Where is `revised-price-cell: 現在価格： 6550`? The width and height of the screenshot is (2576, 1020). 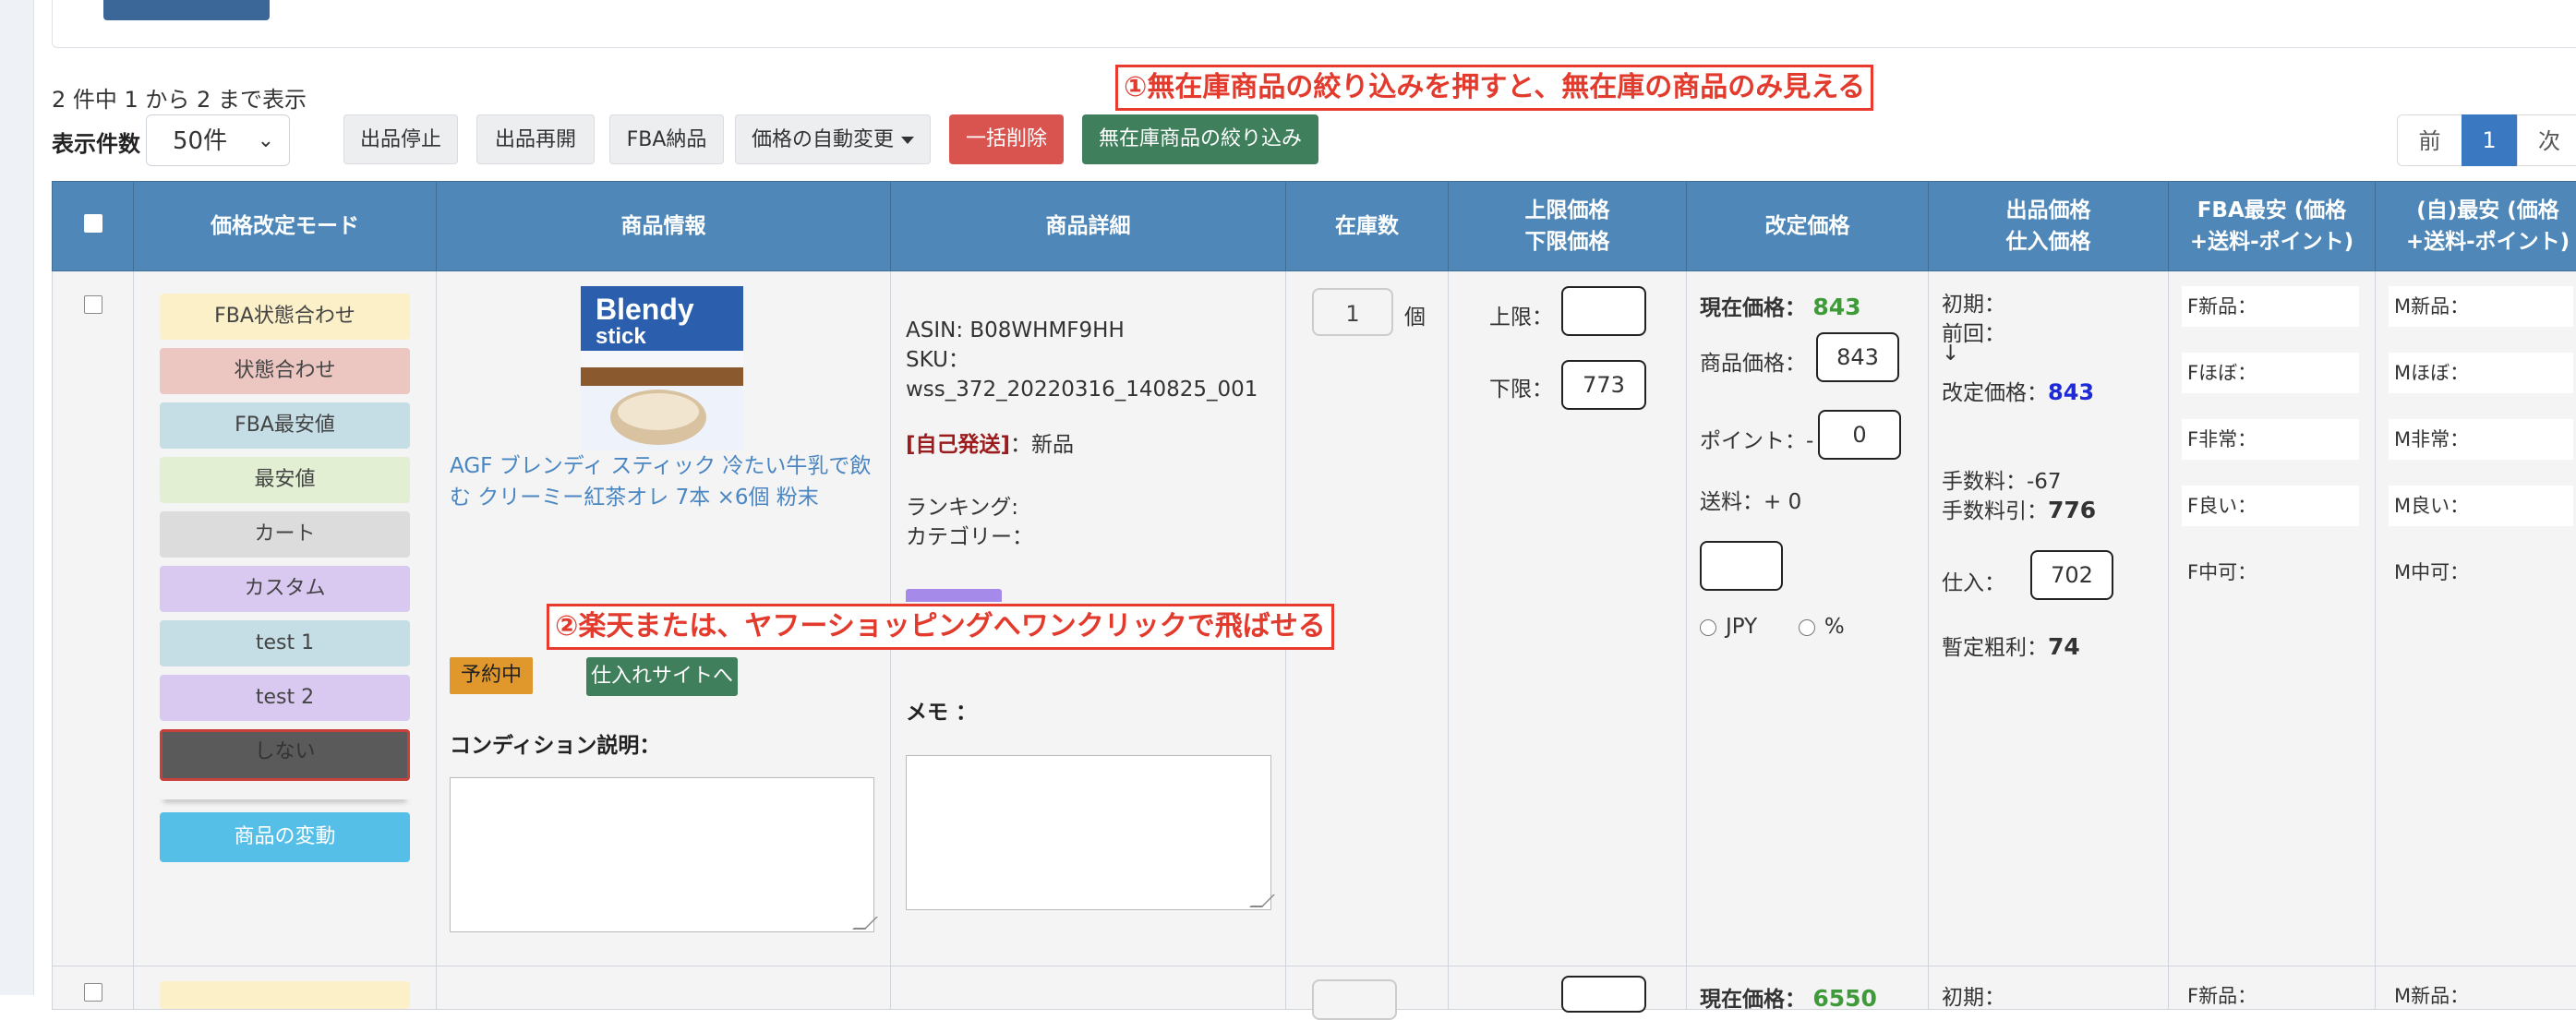
revised-price-cell: 現在価格： 6550 is located at coordinates (1808, 988).